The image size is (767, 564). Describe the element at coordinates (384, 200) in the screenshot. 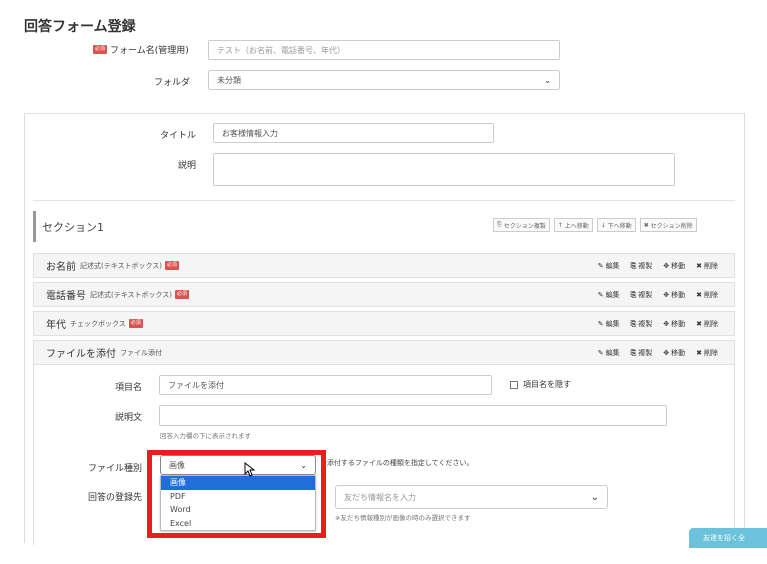

I see `divider` at that location.